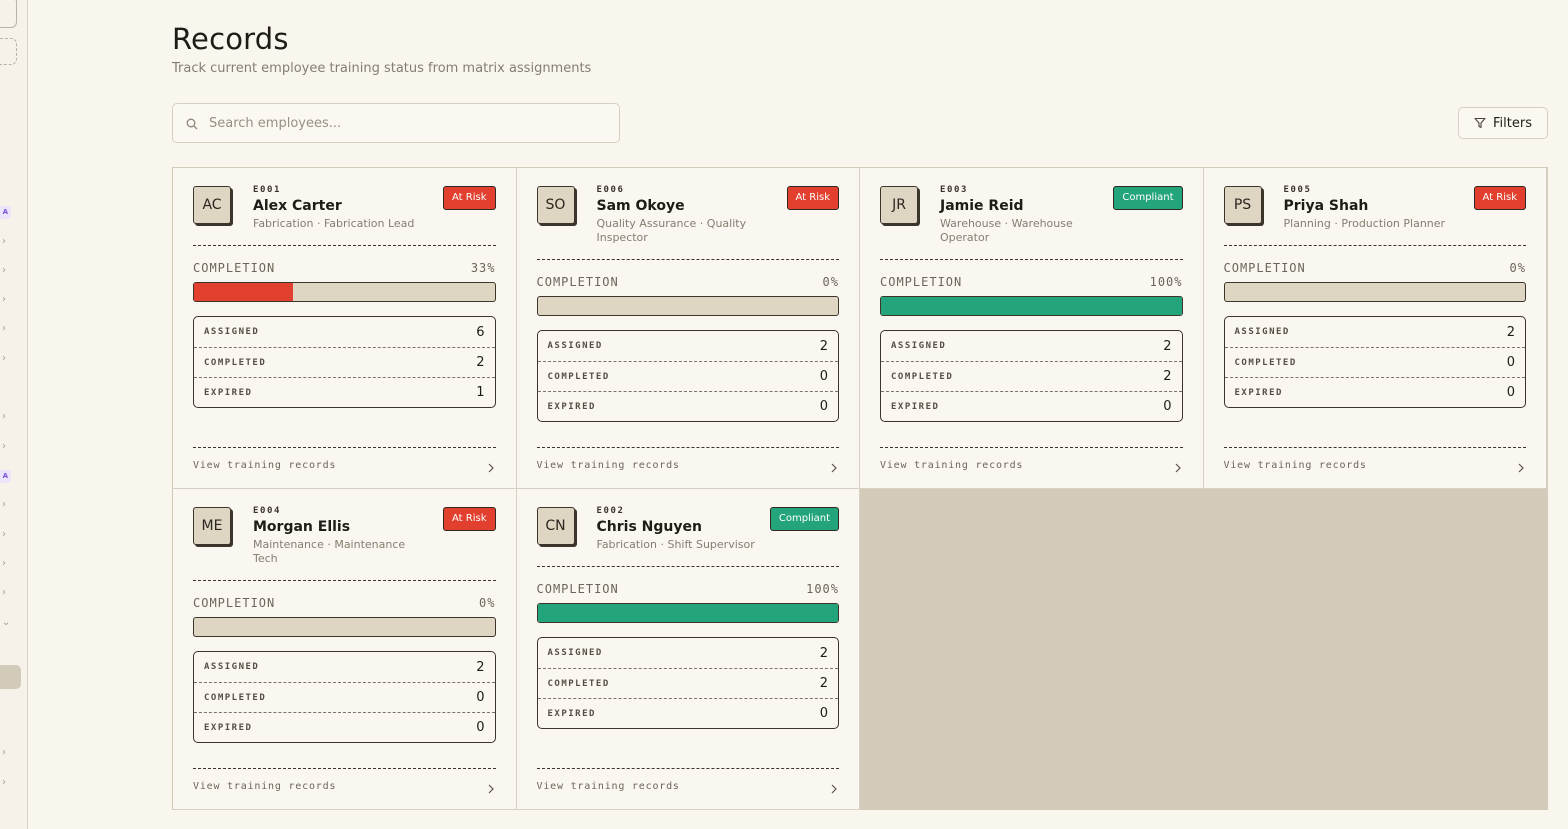  I want to click on employee-id: E006, so click(610, 190).